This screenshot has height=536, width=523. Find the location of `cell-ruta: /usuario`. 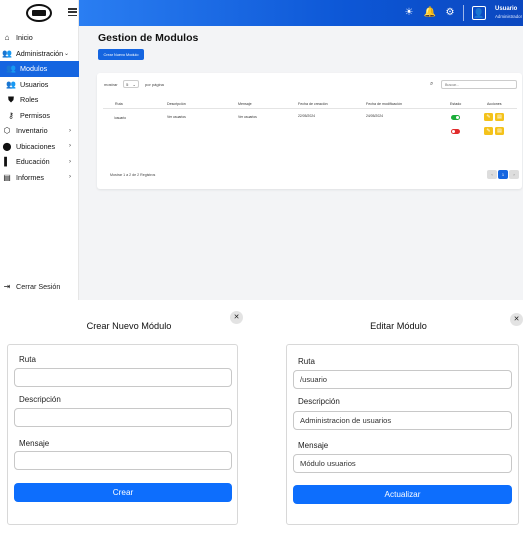

cell-ruta: /usuario is located at coordinates (120, 118).